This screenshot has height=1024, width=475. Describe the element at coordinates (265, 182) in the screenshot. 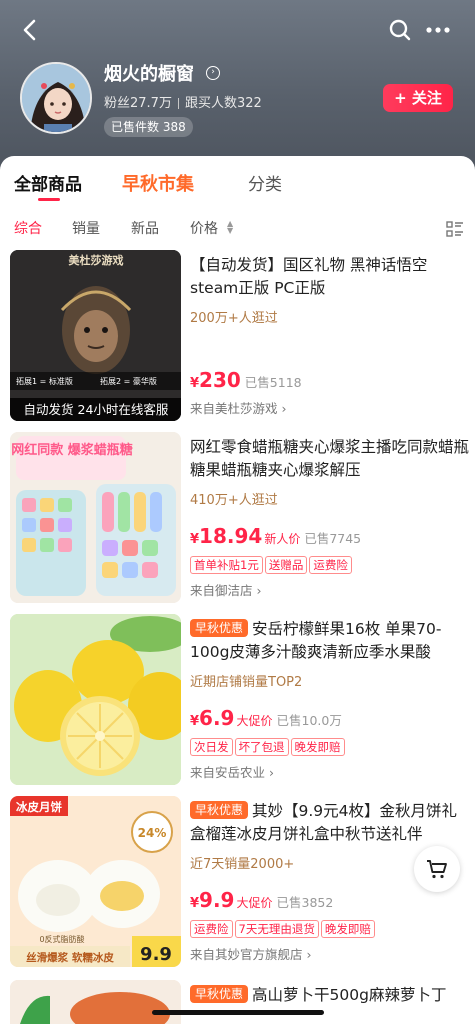

I see `tab-category: 分类` at that location.